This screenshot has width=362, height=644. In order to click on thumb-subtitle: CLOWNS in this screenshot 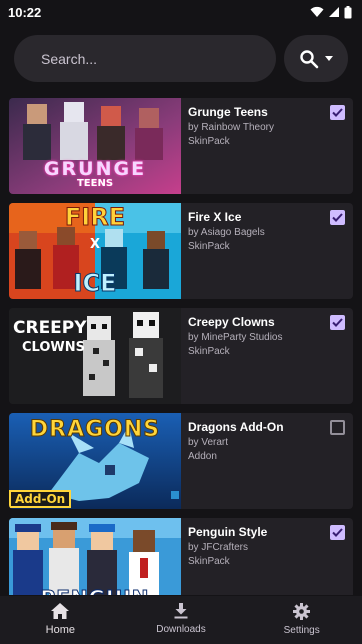, I will do `click(53, 347)`.